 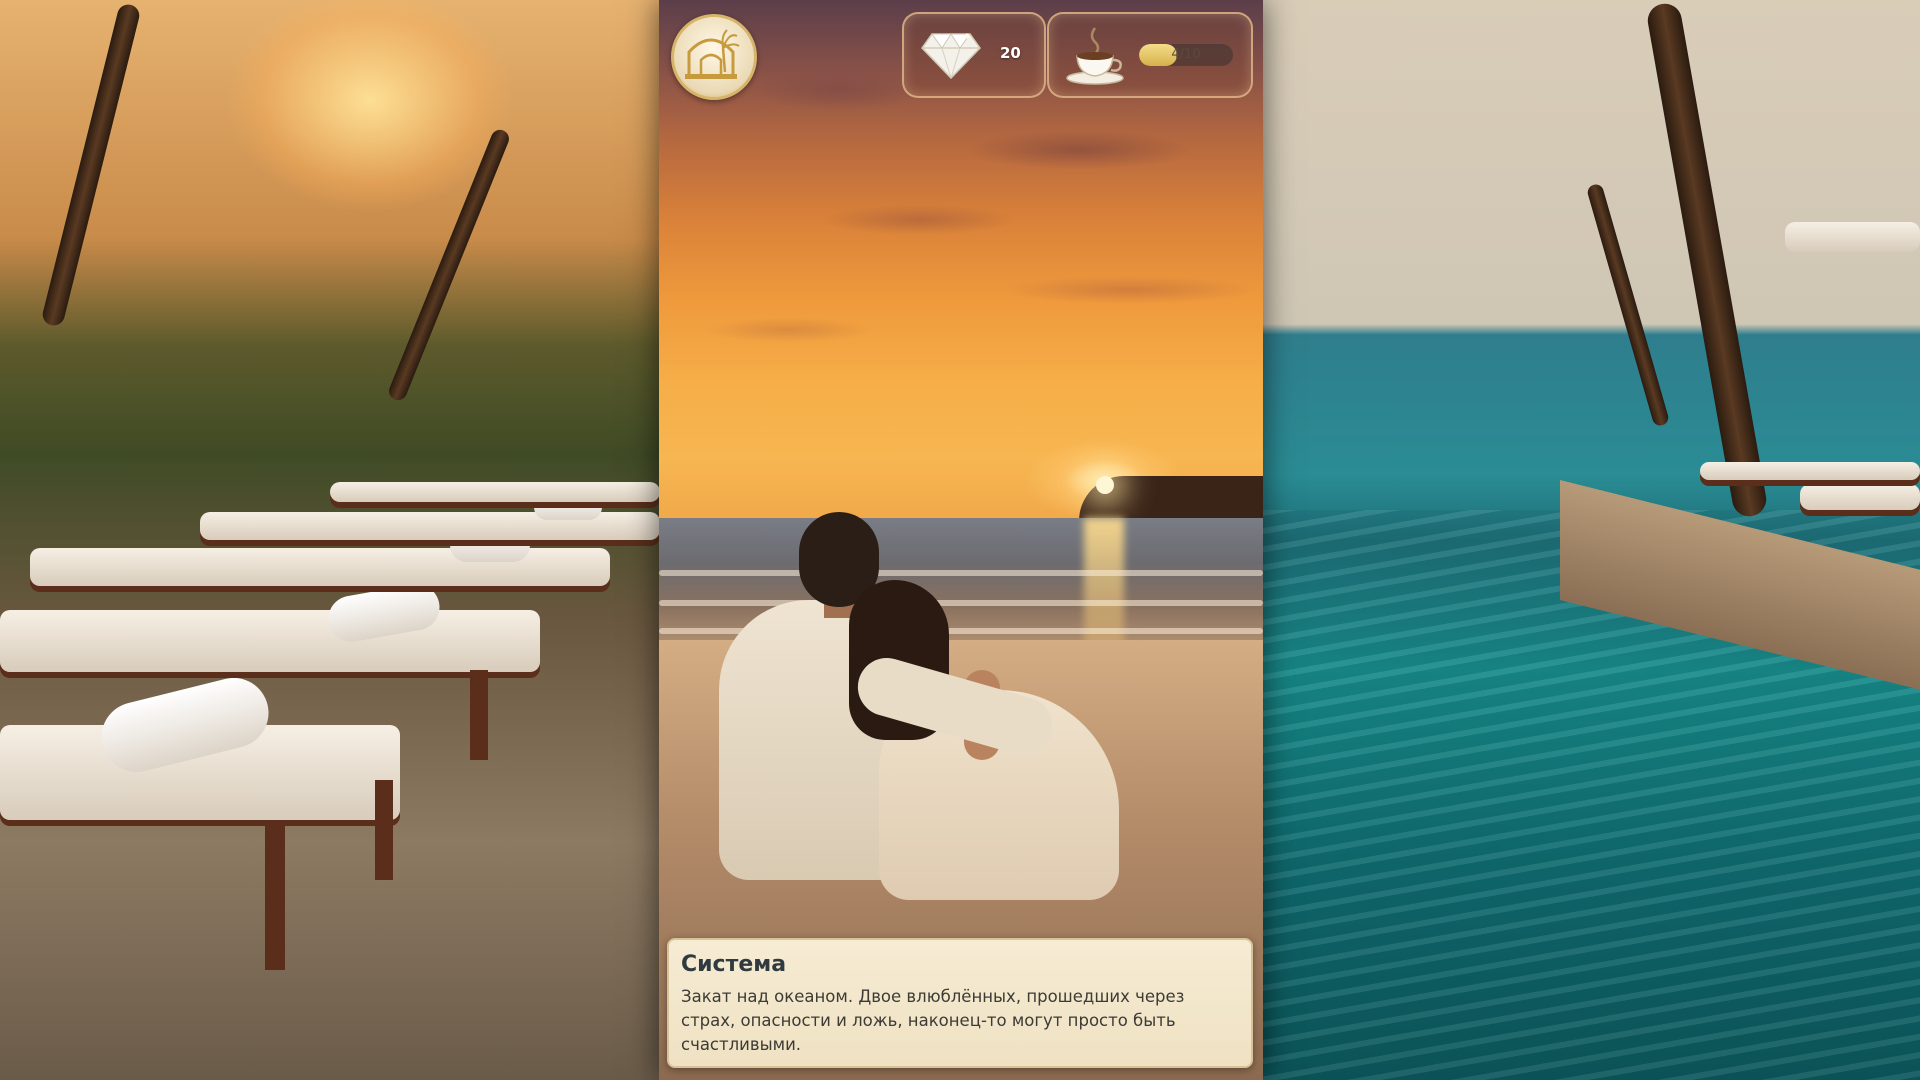 What do you see at coordinates (1852, 237) in the screenshot?
I see `cabana-roof` at bounding box center [1852, 237].